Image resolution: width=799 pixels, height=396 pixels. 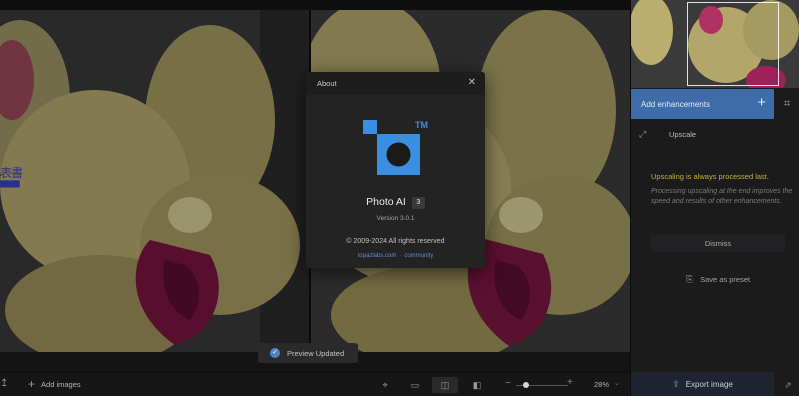 I want to click on split-view-icon: ◧, so click(x=477, y=385).